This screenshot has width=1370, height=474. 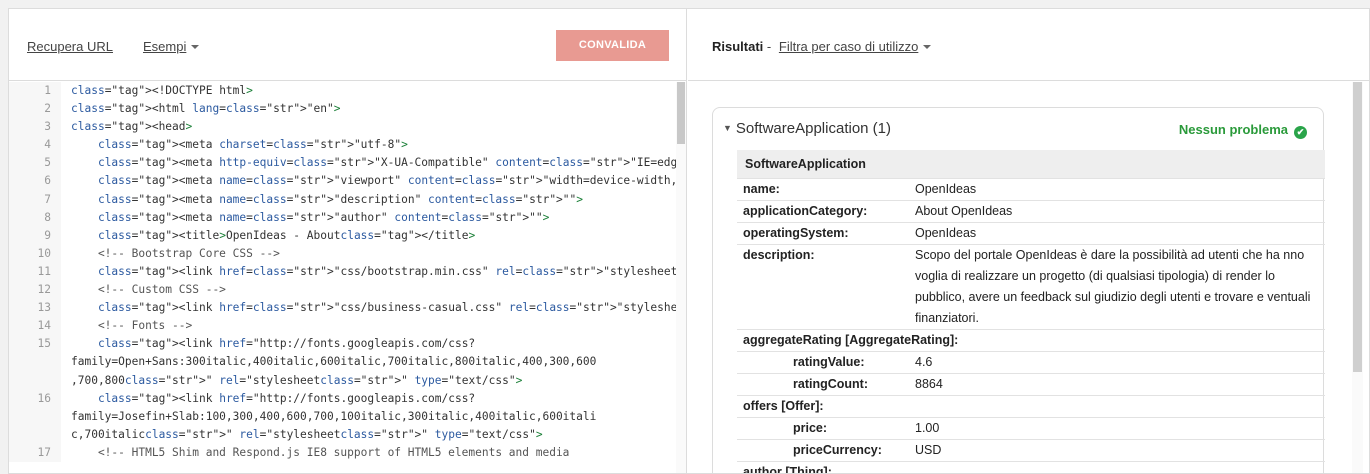 What do you see at coordinates (35, 199) in the screenshot?
I see `line-number: 7` at bounding box center [35, 199].